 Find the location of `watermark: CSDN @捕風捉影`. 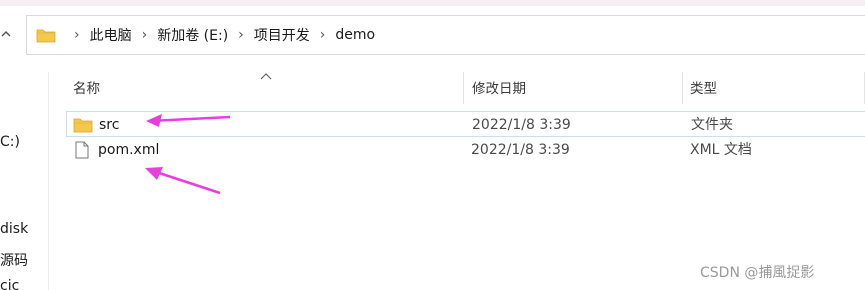

watermark: CSDN @捕風捉影 is located at coordinates (757, 273).